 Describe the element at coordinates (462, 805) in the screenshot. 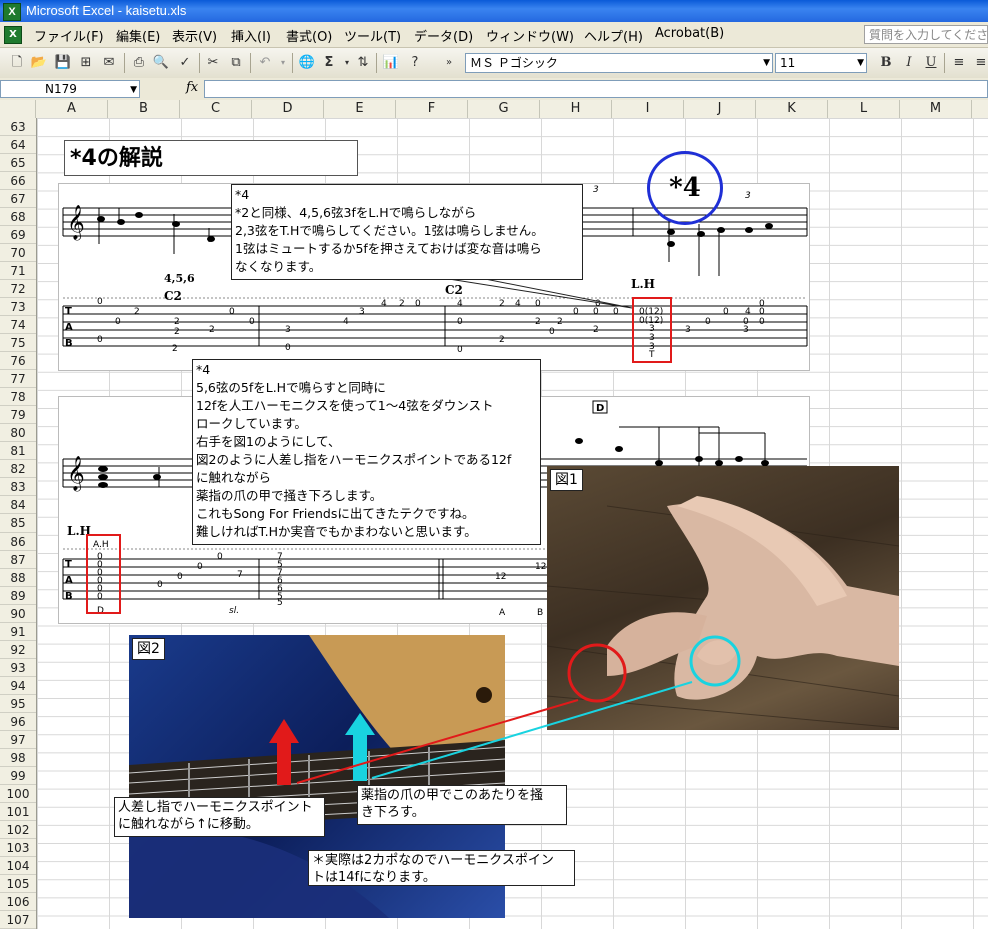

I see `note-ring-finger: 薬指の爪の甲でこのあたりを掻 き下ろす。` at that location.